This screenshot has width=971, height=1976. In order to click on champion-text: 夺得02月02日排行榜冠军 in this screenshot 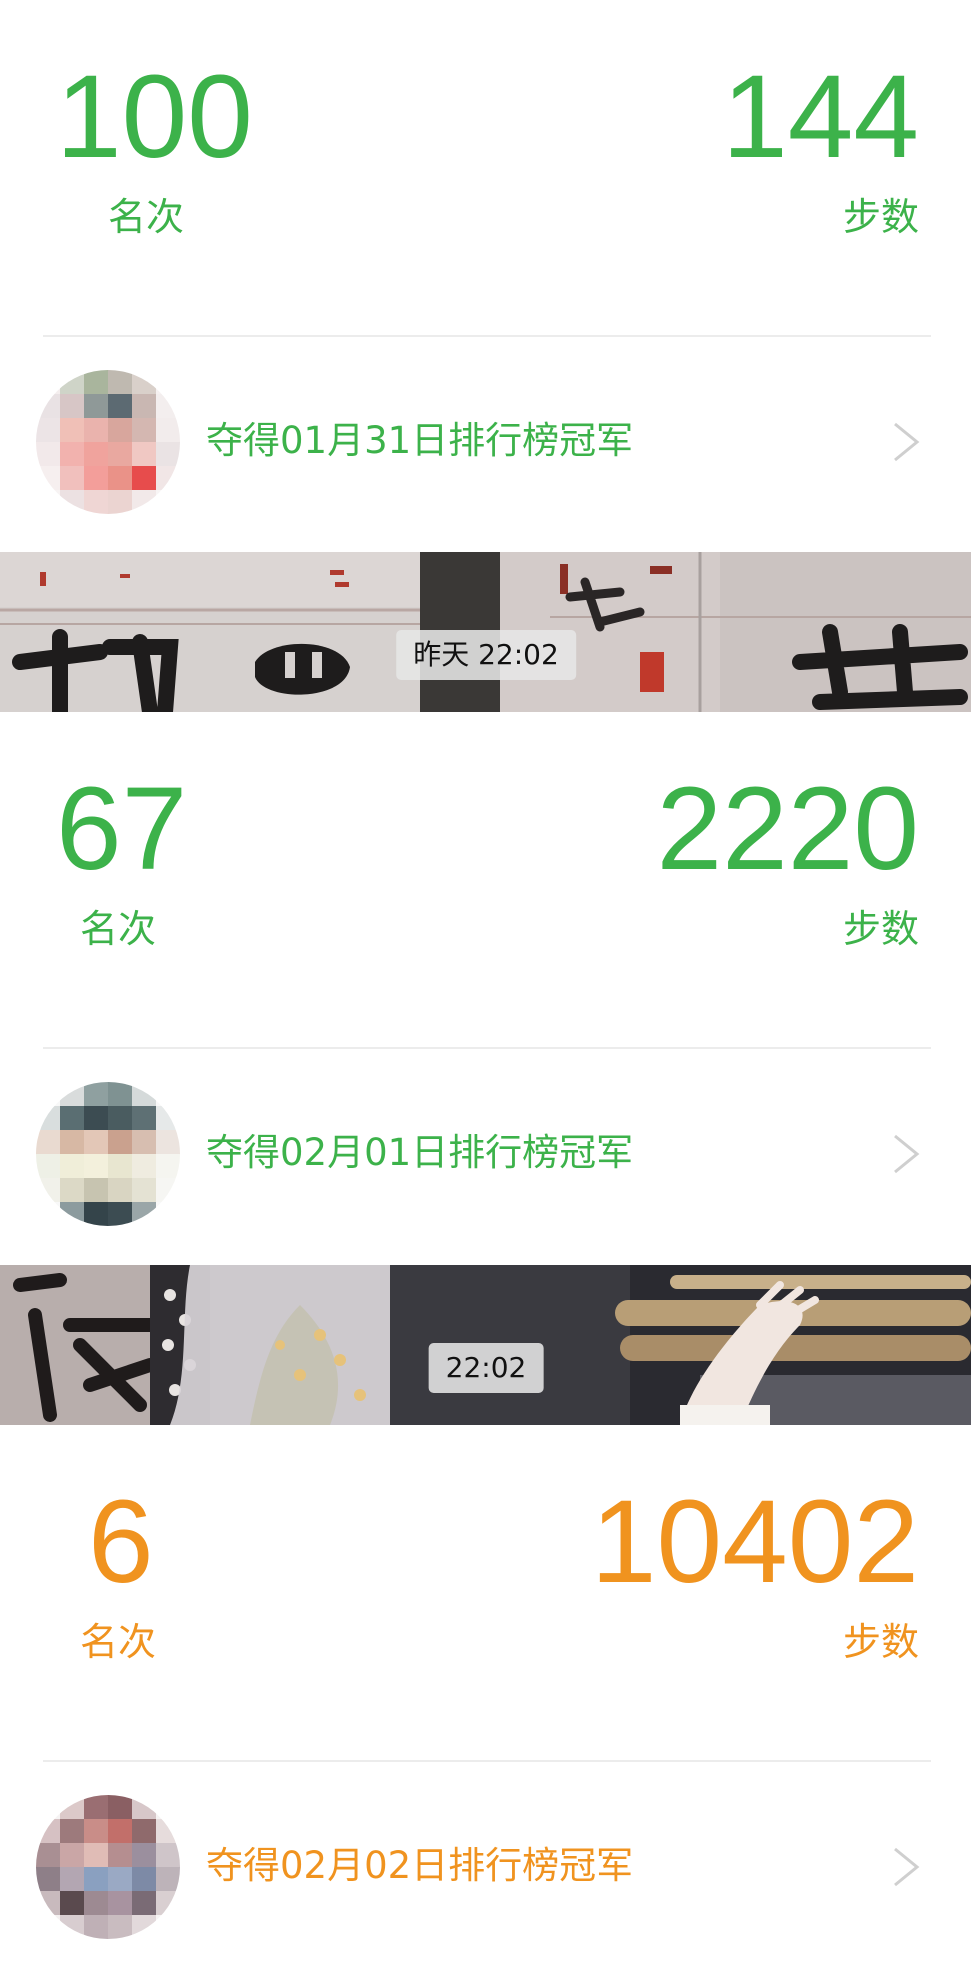, I will do `click(420, 1865)`.